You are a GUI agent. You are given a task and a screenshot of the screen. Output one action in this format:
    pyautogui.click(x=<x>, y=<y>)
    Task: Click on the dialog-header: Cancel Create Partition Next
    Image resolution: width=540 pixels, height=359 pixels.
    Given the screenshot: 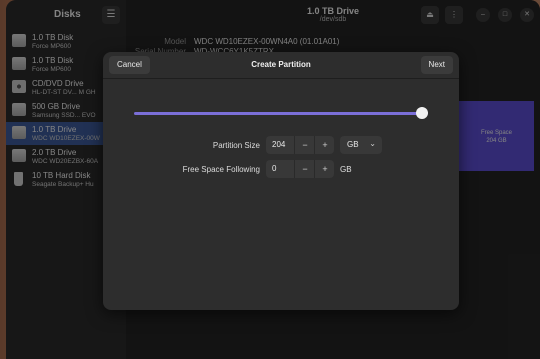 What is the action you would take?
    pyautogui.click(x=281, y=65)
    